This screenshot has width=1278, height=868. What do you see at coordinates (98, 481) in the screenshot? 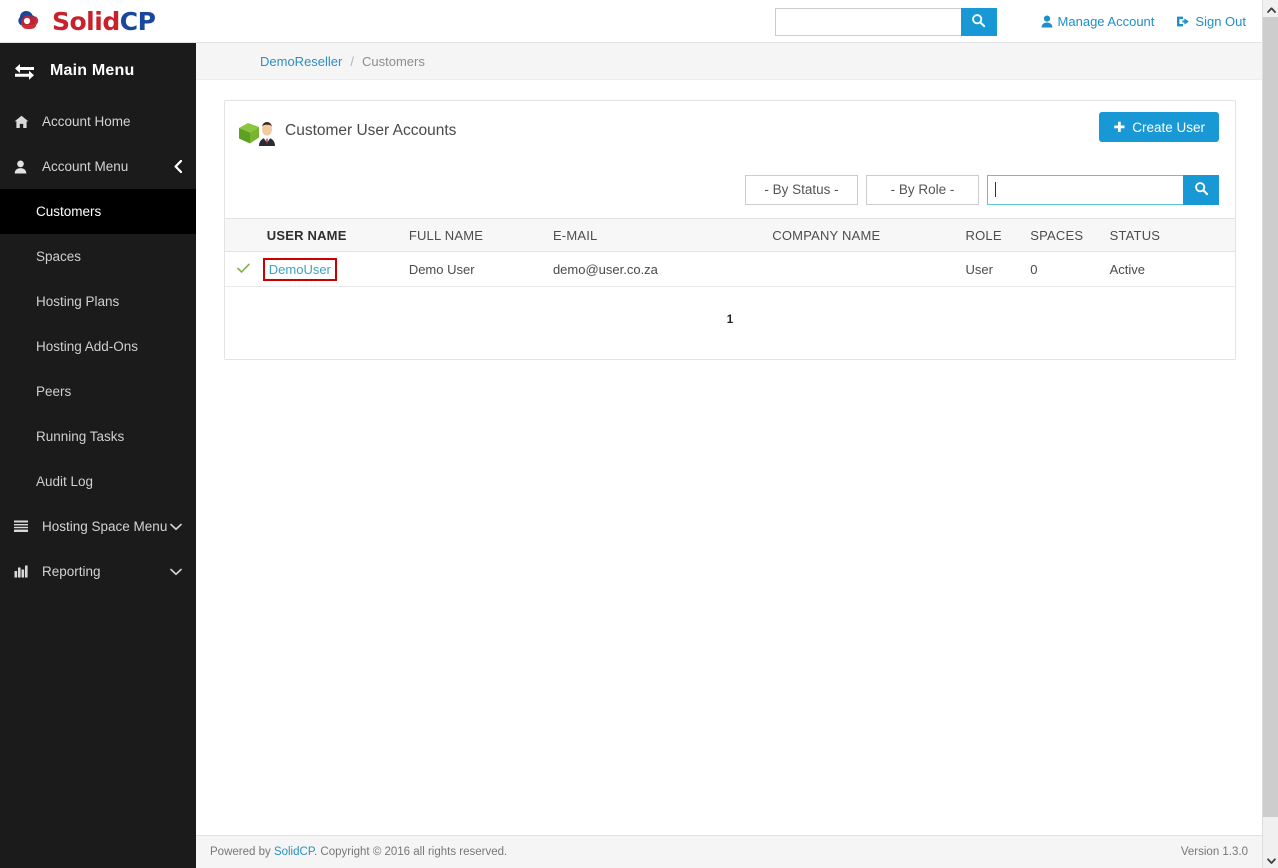
I see `sidebar-item-audit-log: Audit Log` at bounding box center [98, 481].